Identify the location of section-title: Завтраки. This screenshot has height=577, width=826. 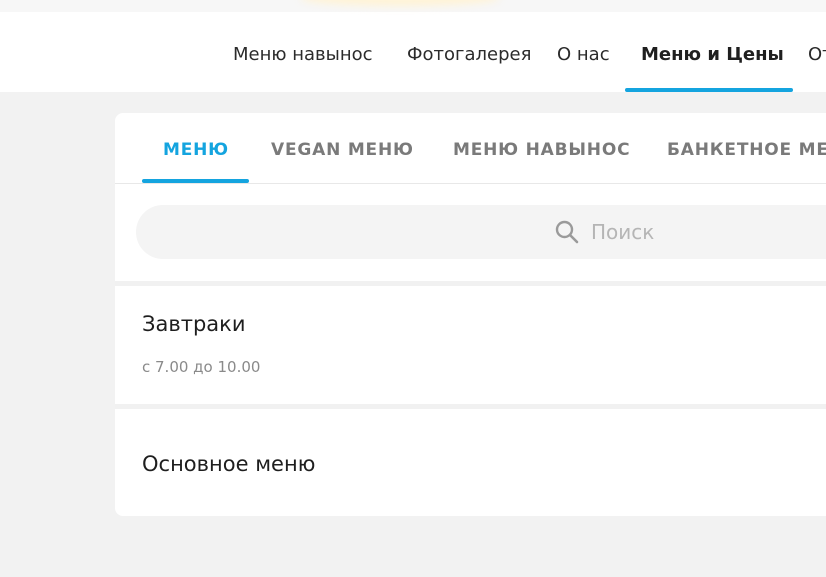
(194, 324).